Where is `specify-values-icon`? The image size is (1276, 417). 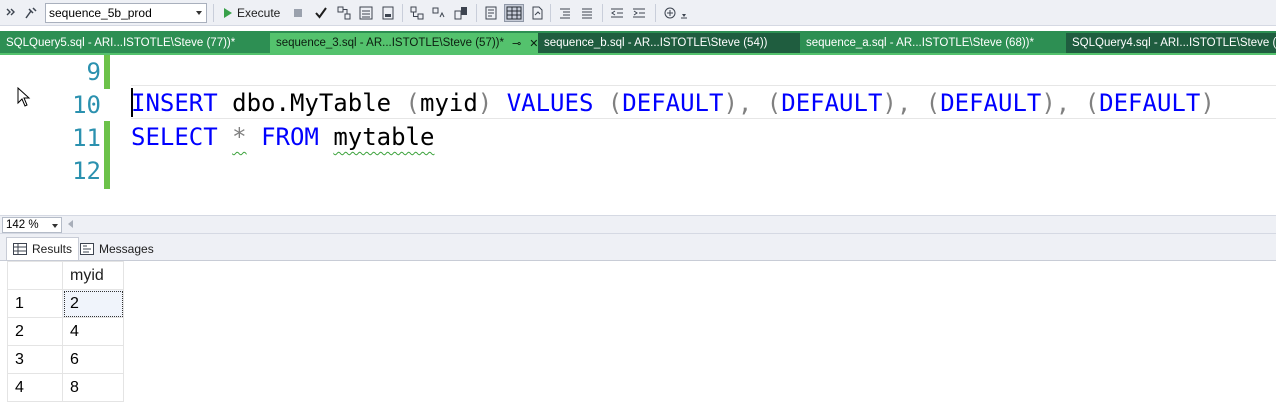
specify-values-icon is located at coordinates (676, 13).